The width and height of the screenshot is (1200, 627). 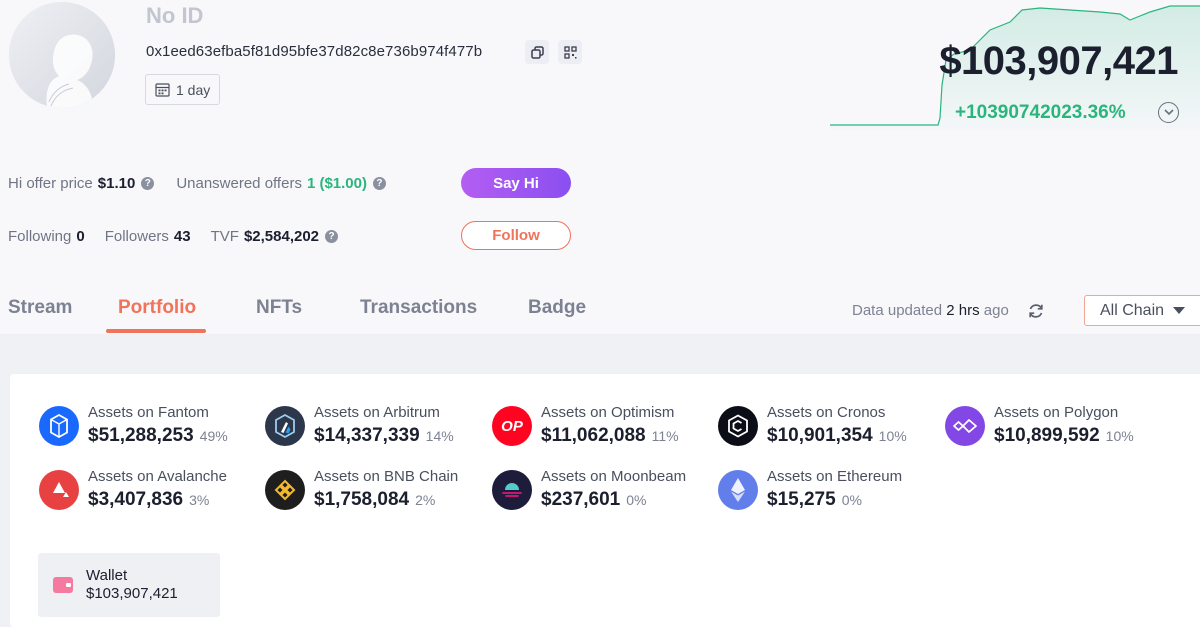 What do you see at coordinates (279, 308) in the screenshot?
I see `tab-nfts: NFTs` at bounding box center [279, 308].